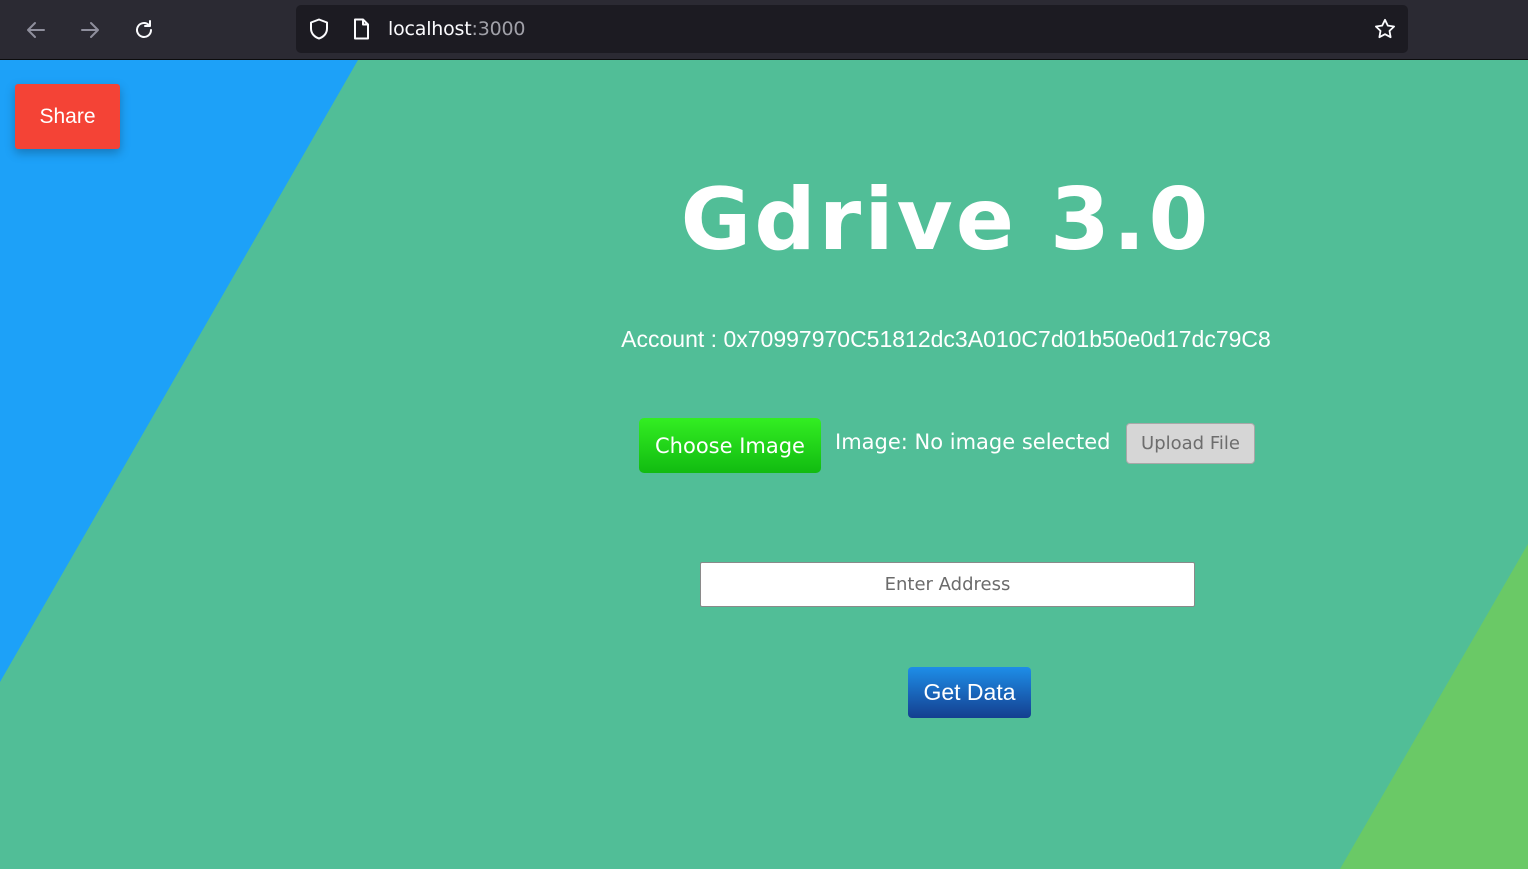  What do you see at coordinates (852, 29) in the screenshot?
I see `address-bar: localhost:3000` at bounding box center [852, 29].